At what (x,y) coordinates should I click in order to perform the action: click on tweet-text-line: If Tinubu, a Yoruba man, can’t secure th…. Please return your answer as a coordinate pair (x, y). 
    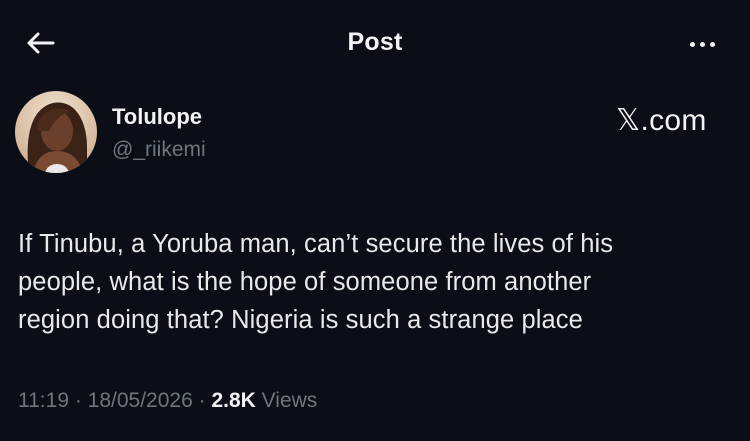
    Looking at the image, I should click on (316, 244).